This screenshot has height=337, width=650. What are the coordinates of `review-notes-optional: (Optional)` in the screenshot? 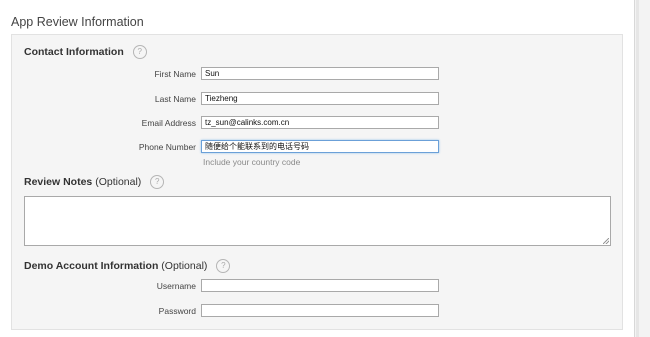 It's located at (118, 181).